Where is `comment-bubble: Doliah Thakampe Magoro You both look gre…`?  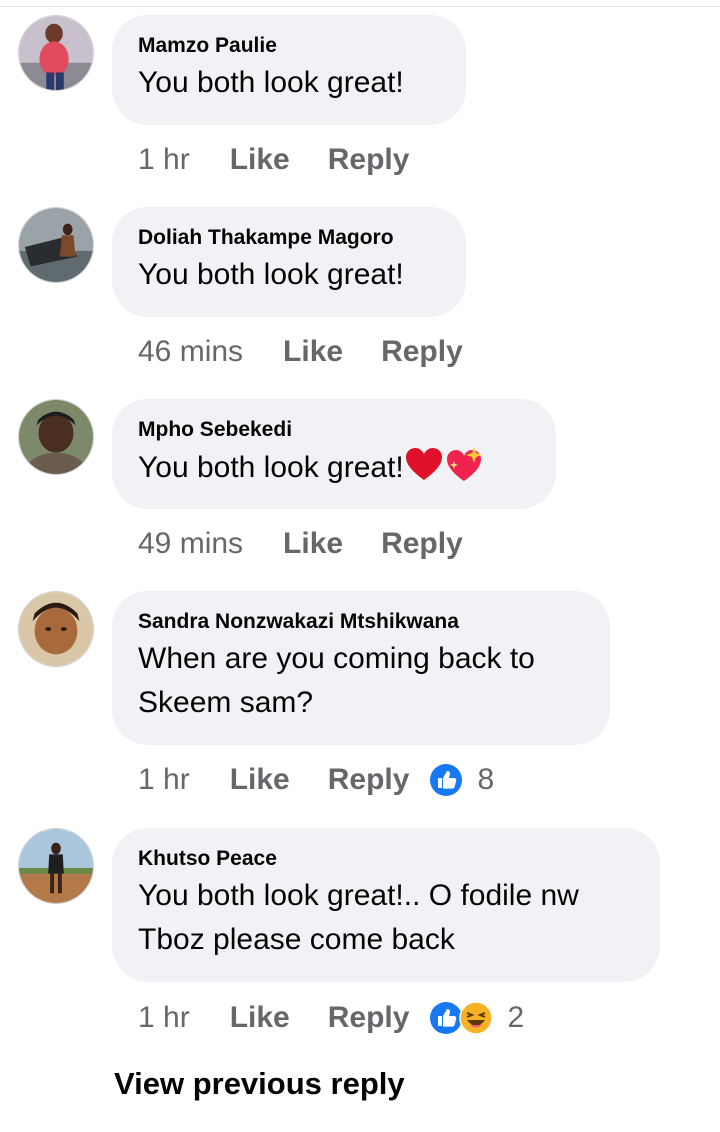
comment-bubble: Doliah Thakampe Magoro You both look gre… is located at coordinates (289, 262).